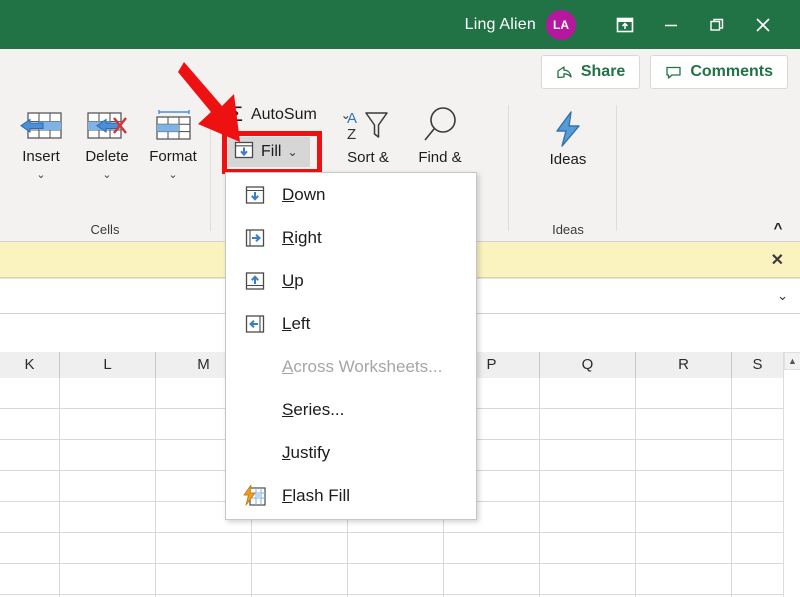  I want to click on user-name: Ling Alien, so click(500, 24).